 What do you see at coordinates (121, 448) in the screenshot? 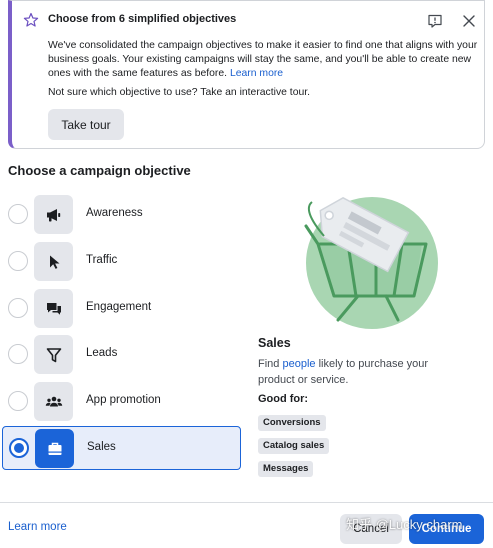
I see `objective-sales: Sales` at bounding box center [121, 448].